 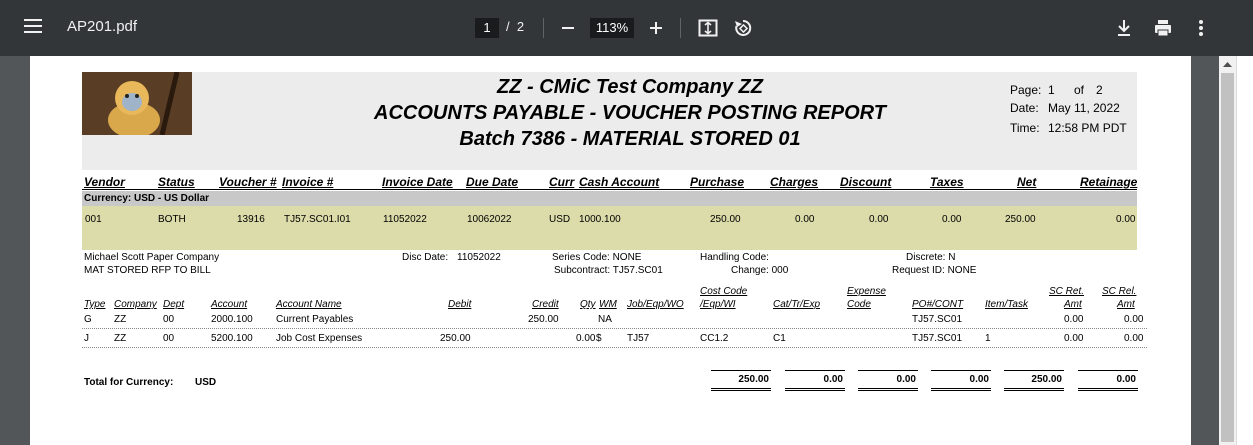 What do you see at coordinates (609, 198) in the screenshot?
I see `currency-band` at bounding box center [609, 198].